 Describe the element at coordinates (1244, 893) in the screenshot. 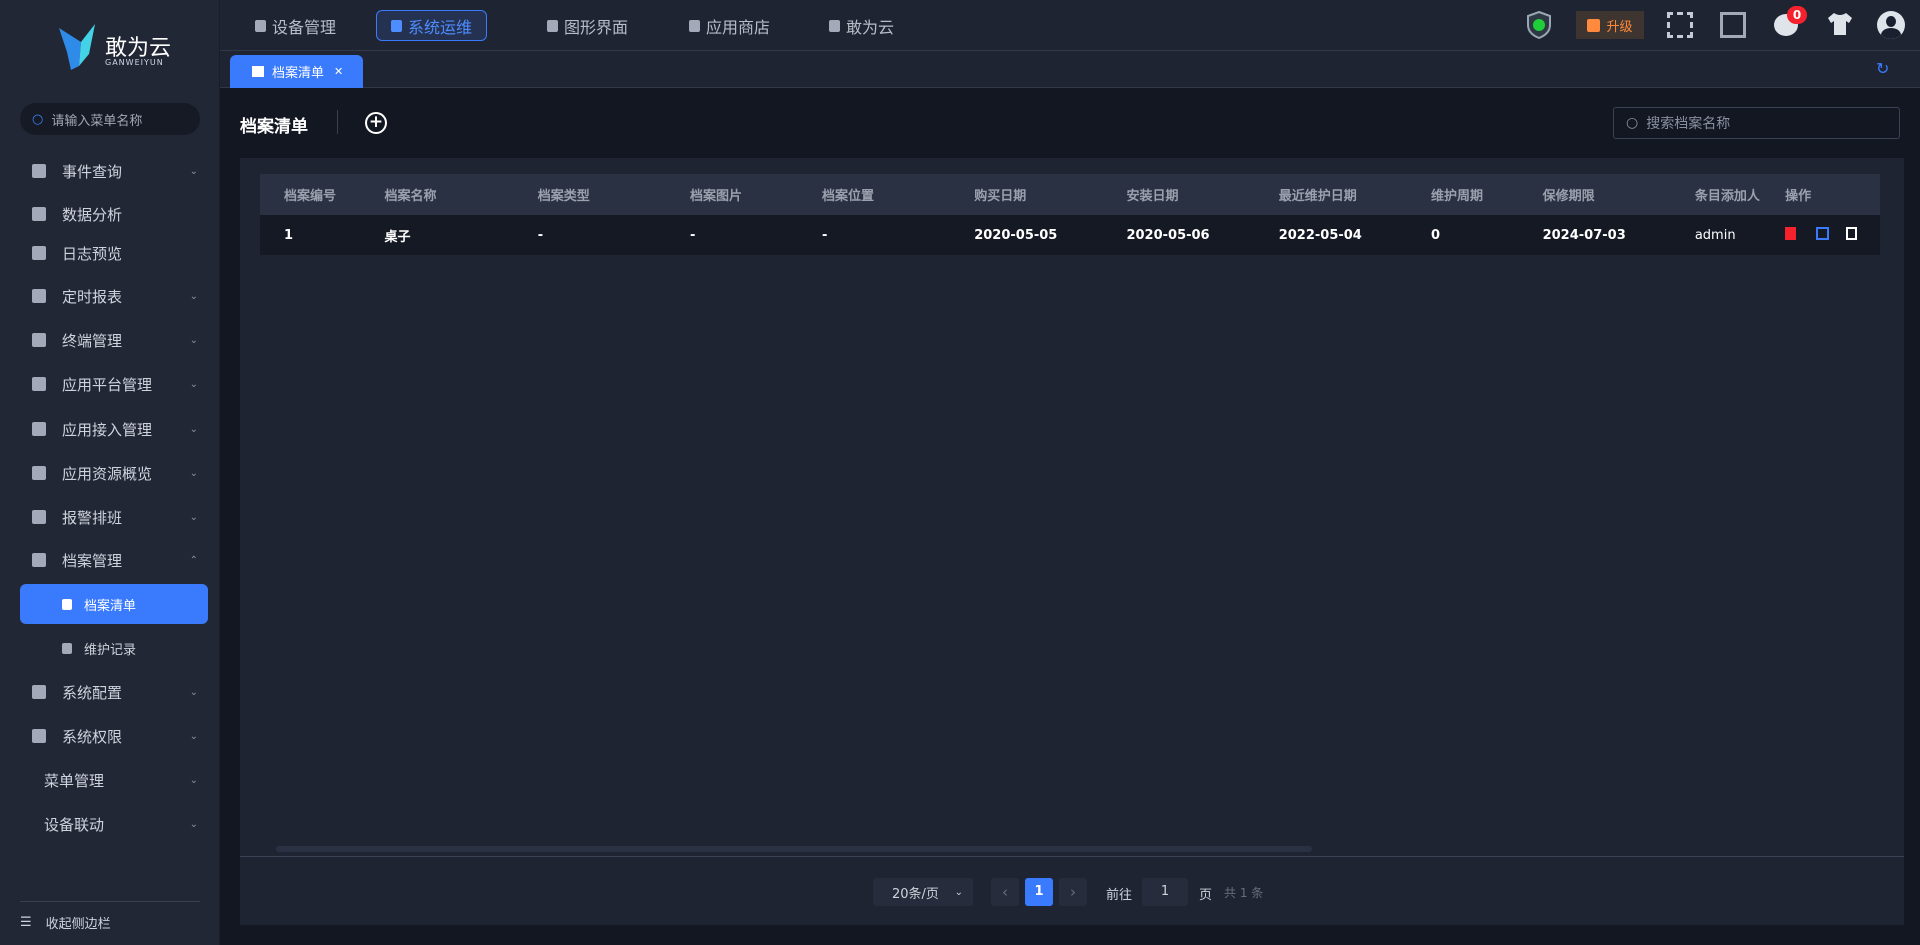

I see `total-count: 共 1 条` at that location.